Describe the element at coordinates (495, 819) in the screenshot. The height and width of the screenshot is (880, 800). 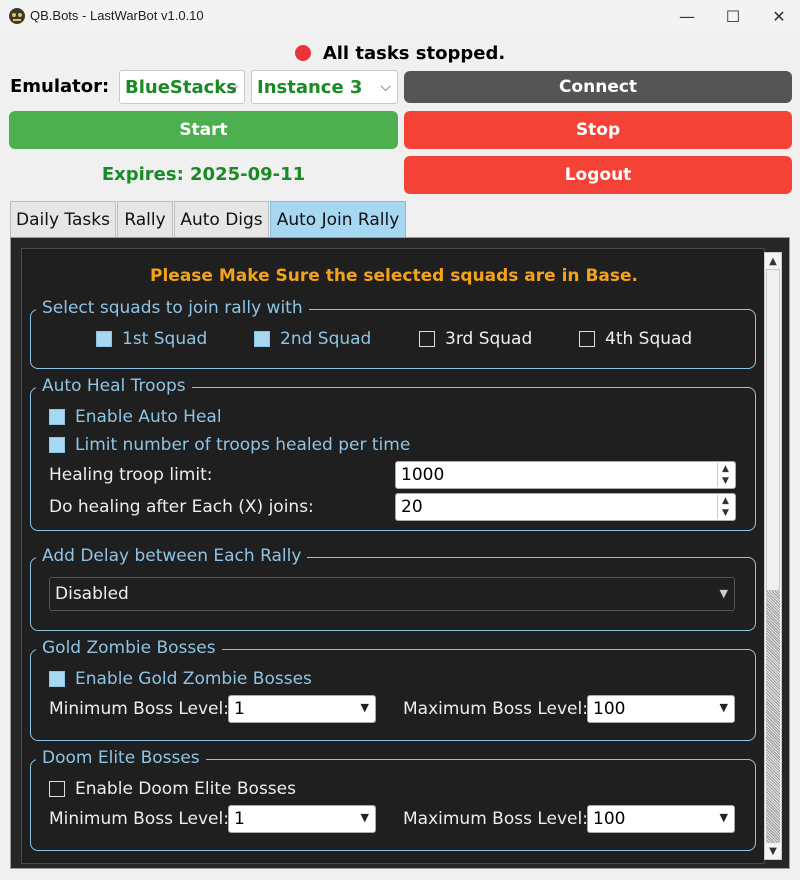
I see `doom-max-level-label: Maximum Boss Level:` at that location.